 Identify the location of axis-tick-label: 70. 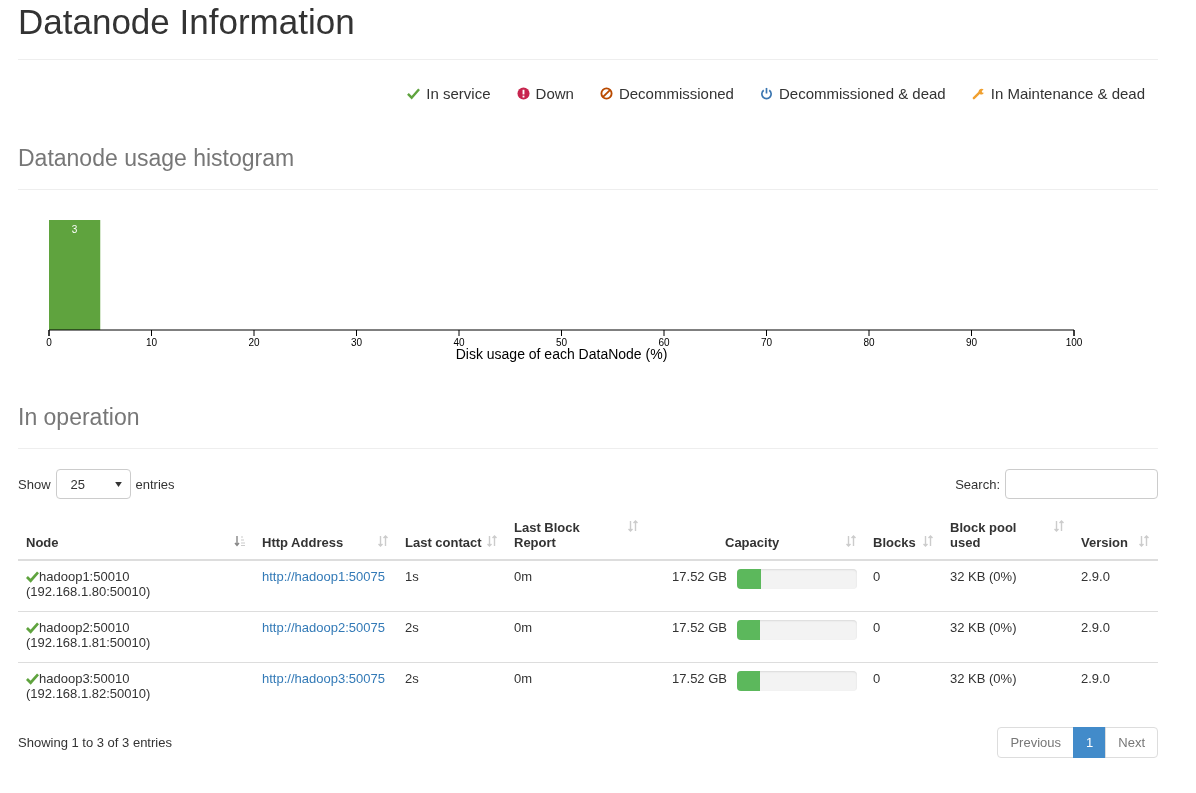
(766, 342).